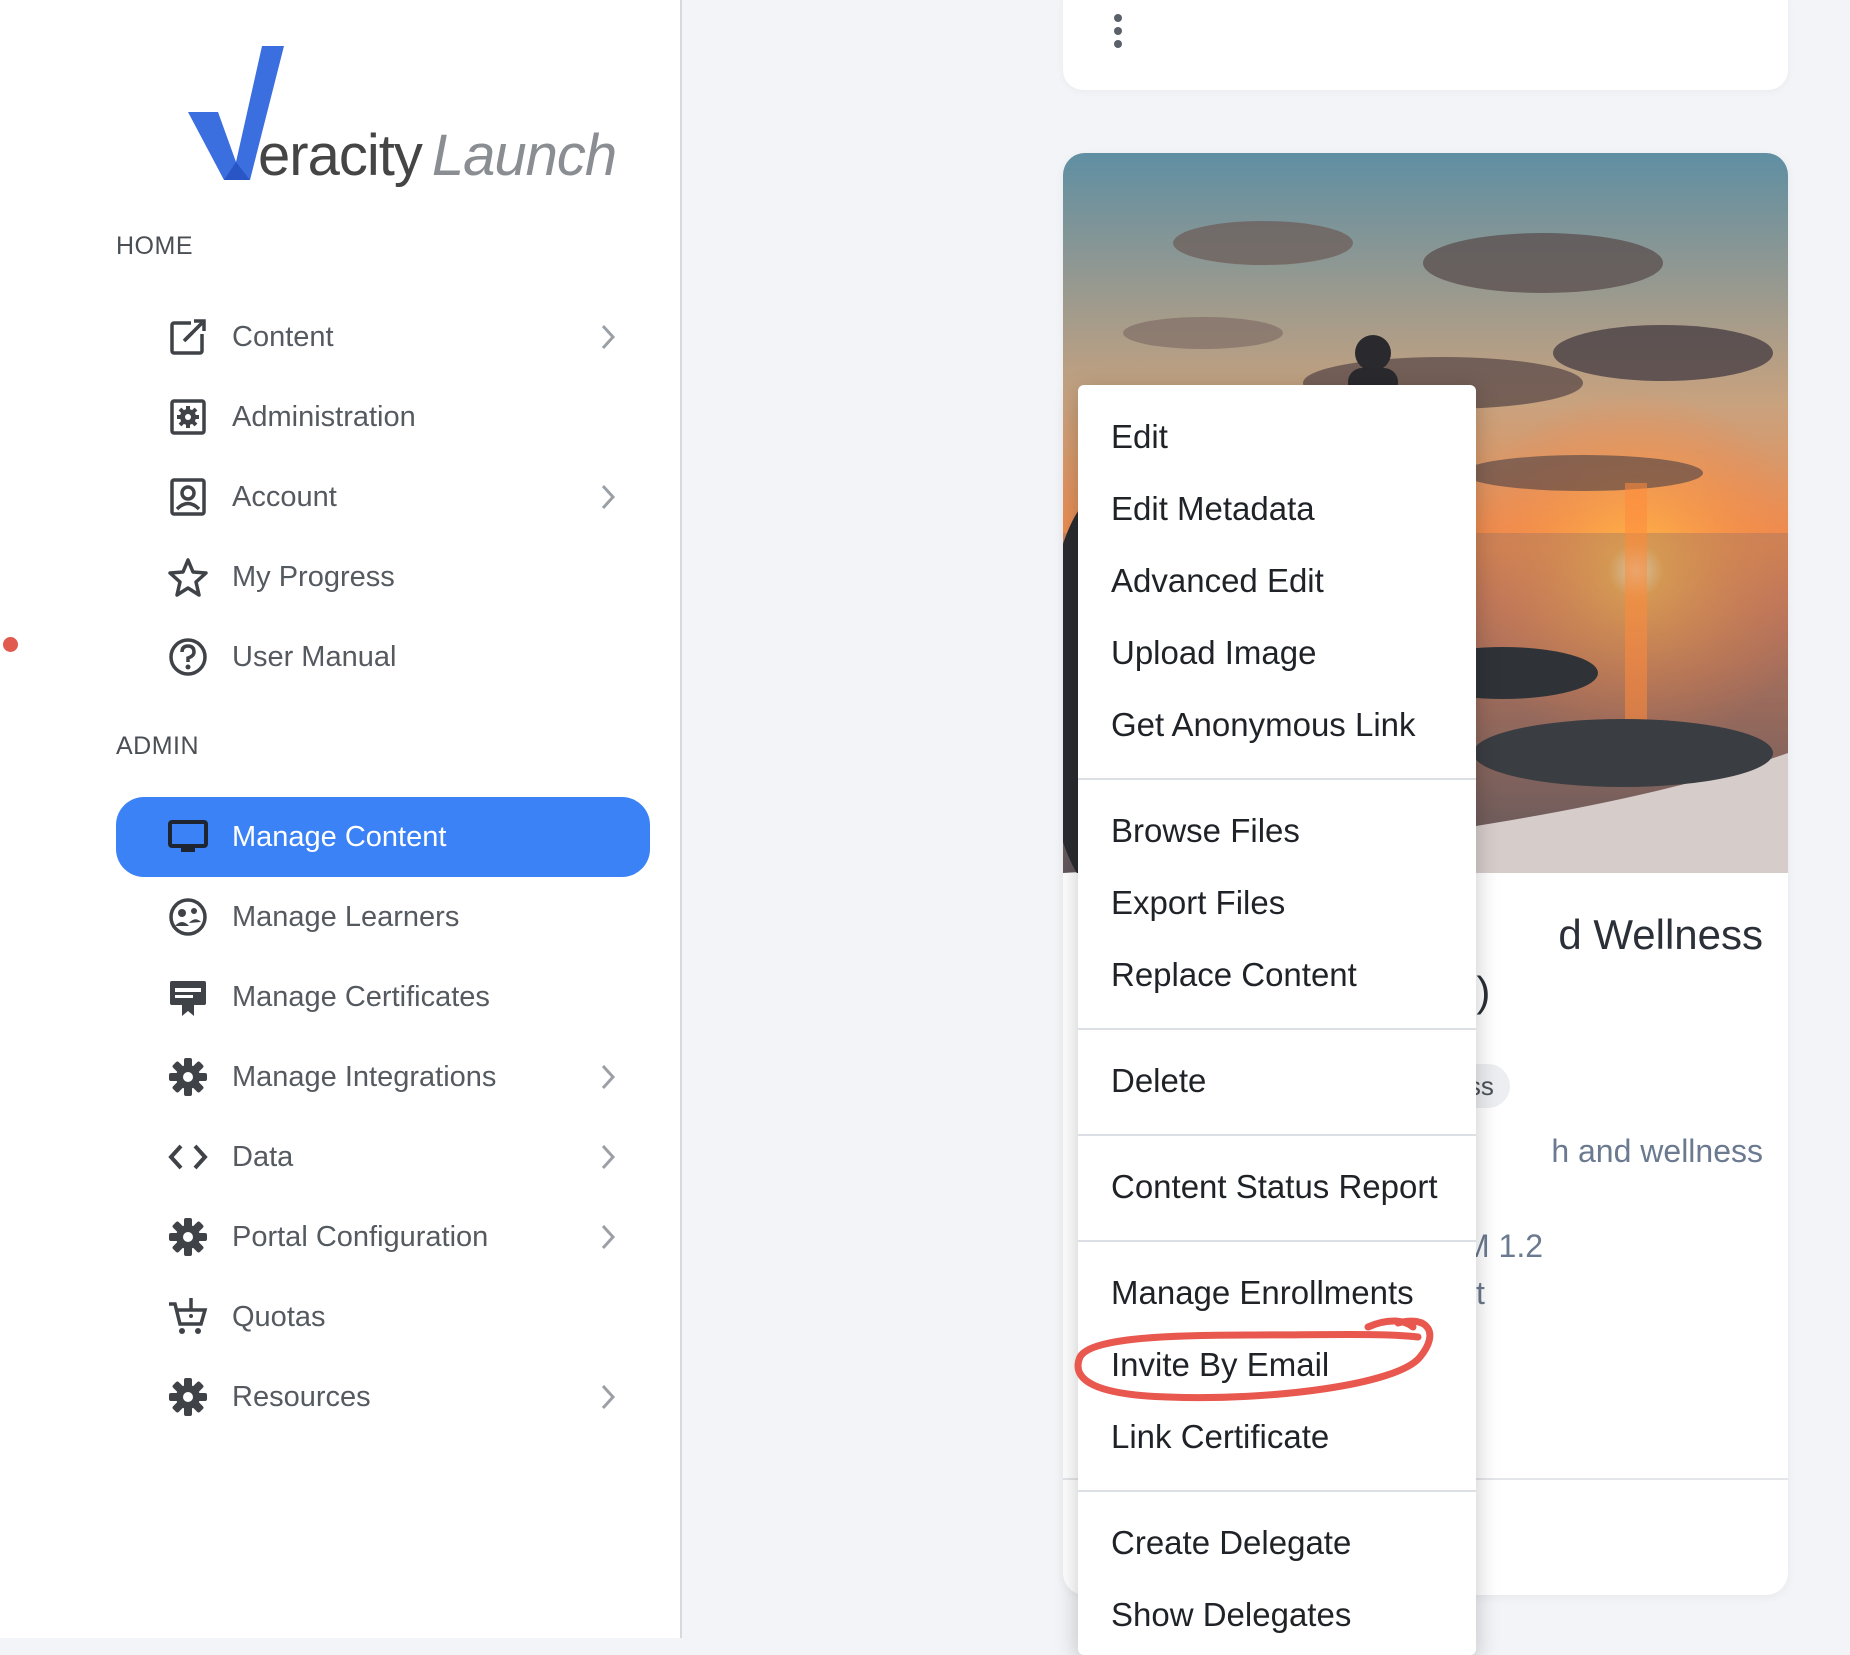  I want to click on nav-label: Manage Certificates, so click(361, 996).